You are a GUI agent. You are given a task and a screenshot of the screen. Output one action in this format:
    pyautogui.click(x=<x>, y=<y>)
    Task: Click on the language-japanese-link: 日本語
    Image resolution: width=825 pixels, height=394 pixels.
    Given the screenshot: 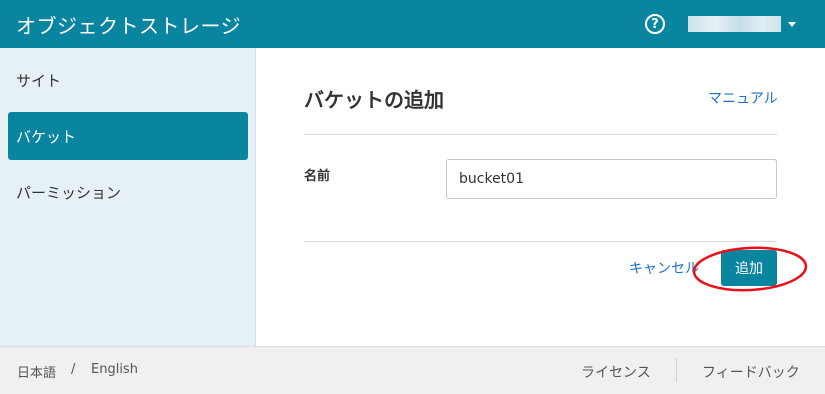 What is the action you would take?
    pyautogui.click(x=36, y=371)
    